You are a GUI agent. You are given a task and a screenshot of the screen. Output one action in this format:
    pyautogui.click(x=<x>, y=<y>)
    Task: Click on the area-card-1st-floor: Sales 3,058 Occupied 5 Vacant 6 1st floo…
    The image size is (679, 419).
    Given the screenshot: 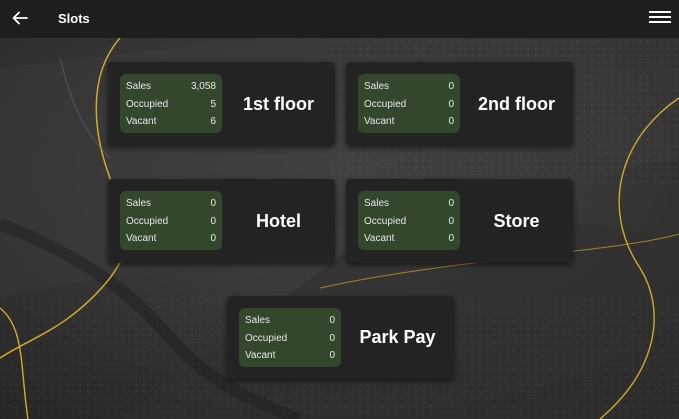 What is the action you would take?
    pyautogui.click(x=221, y=104)
    